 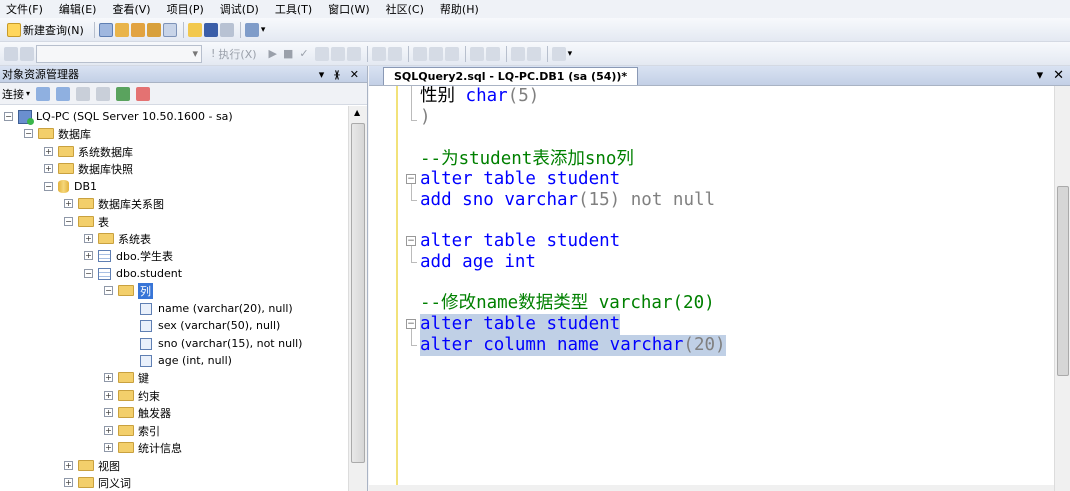 I want to click on tree-node-statistics: + 统计信息, so click(x=143, y=447).